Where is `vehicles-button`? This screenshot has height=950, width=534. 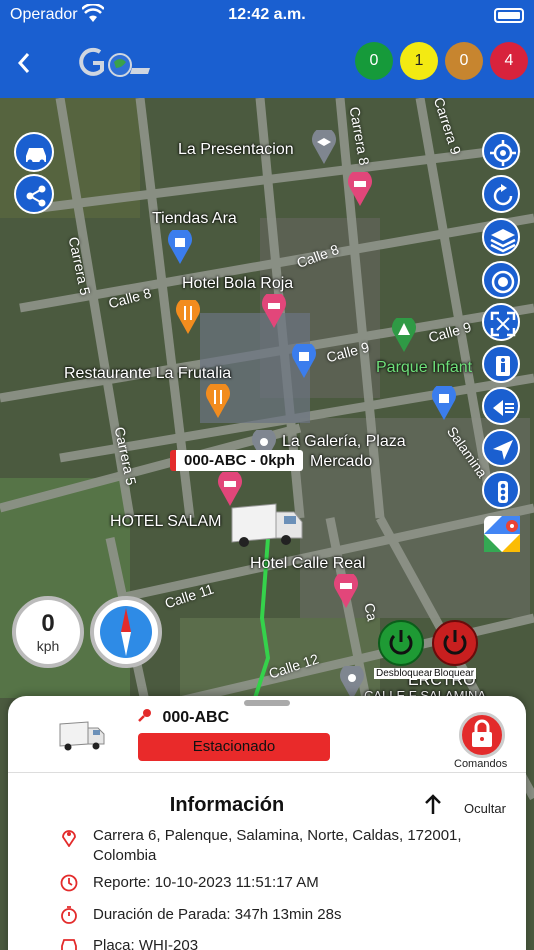 vehicles-button is located at coordinates (34, 152).